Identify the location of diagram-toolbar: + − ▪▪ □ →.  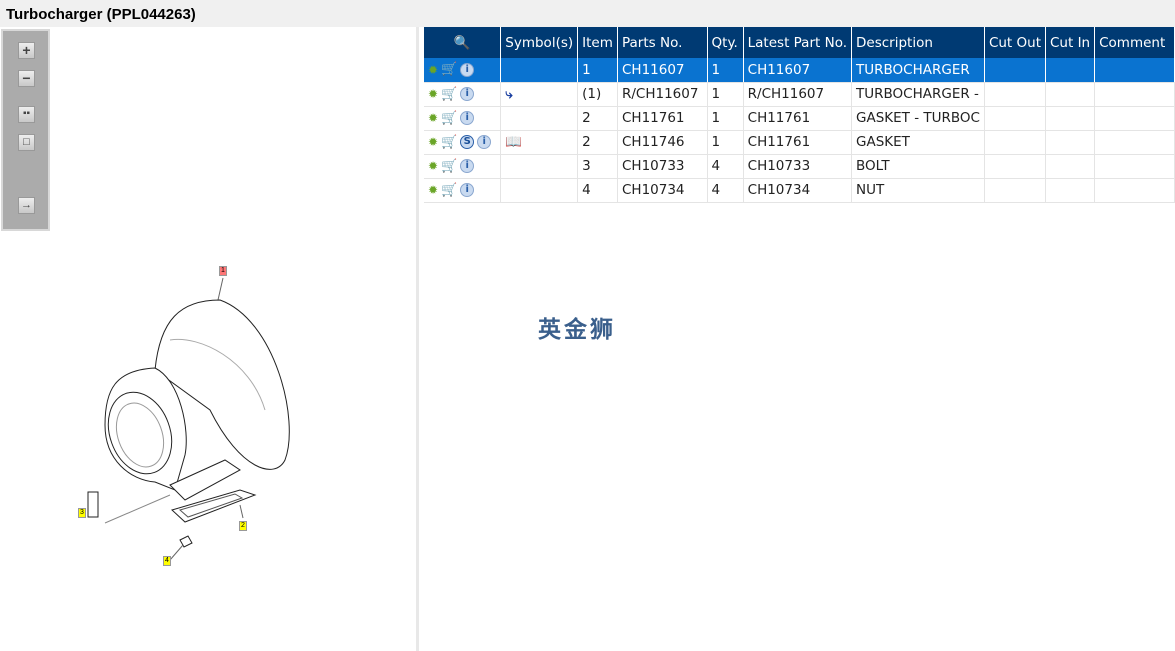
(25, 130).